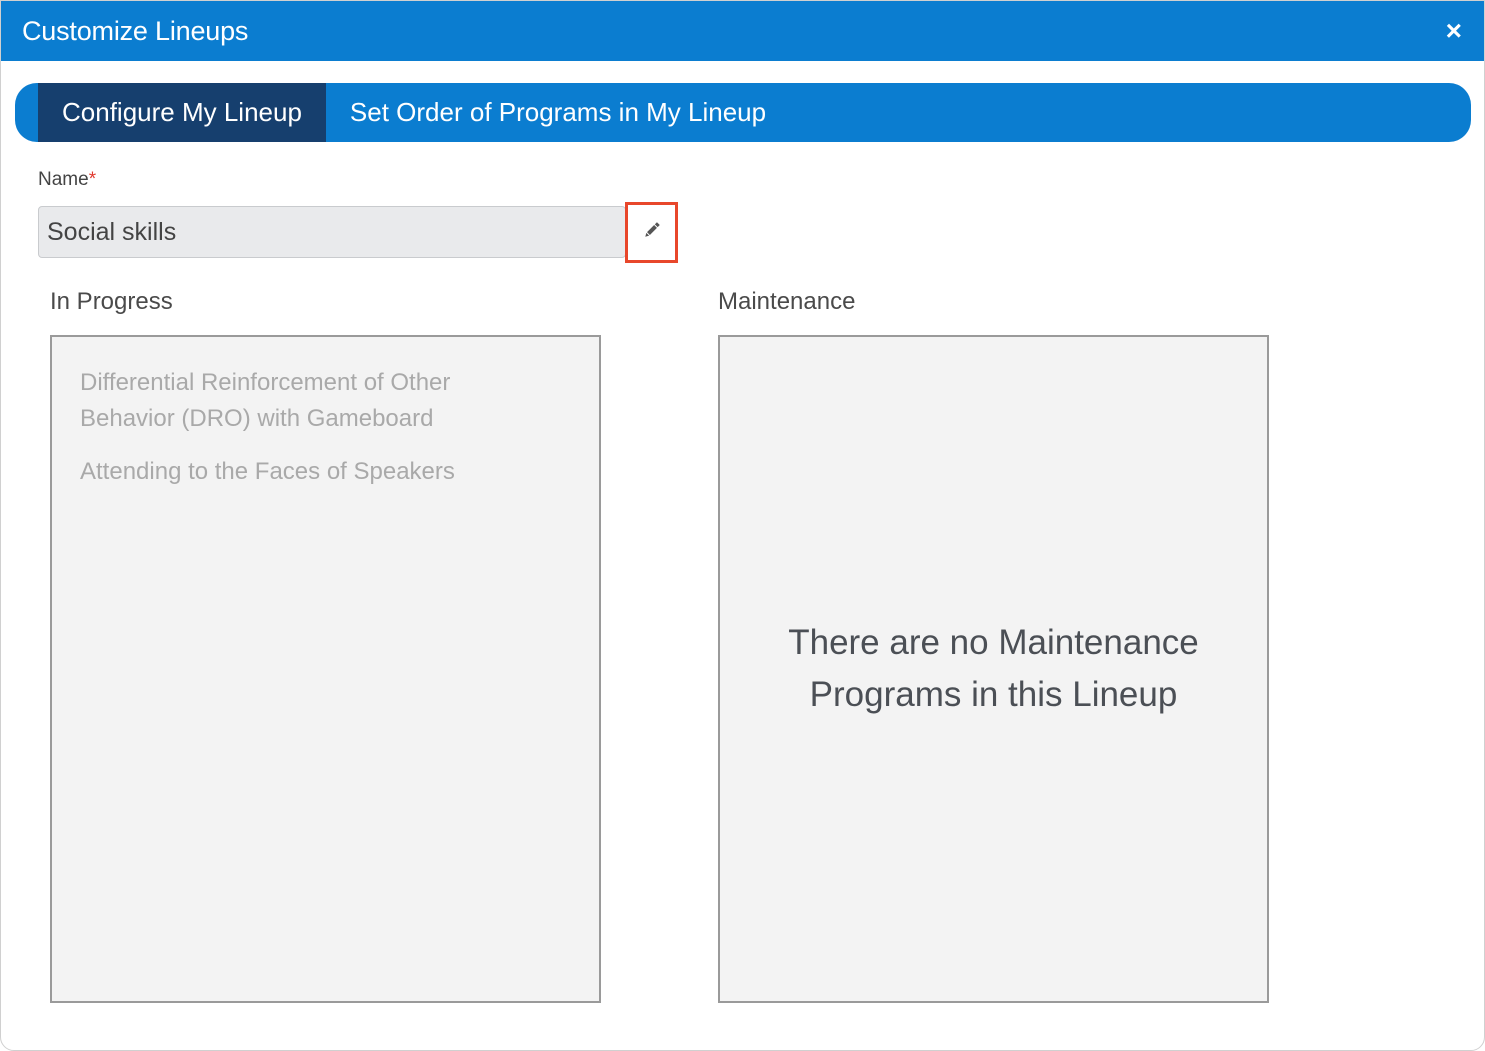  I want to click on name-field-label: Name*, so click(67, 180).